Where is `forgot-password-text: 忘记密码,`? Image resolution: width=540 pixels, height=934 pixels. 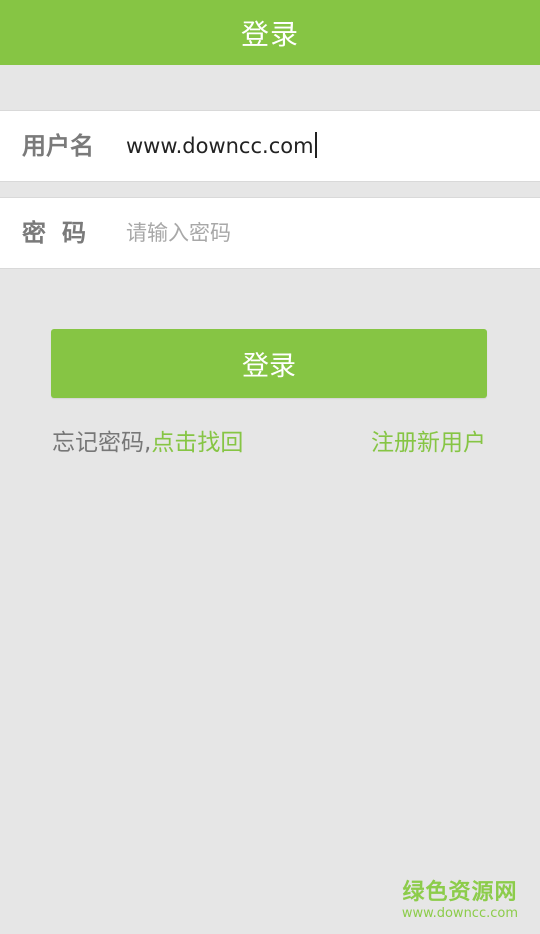 forgot-password-text: 忘记密码, is located at coordinates (102, 443).